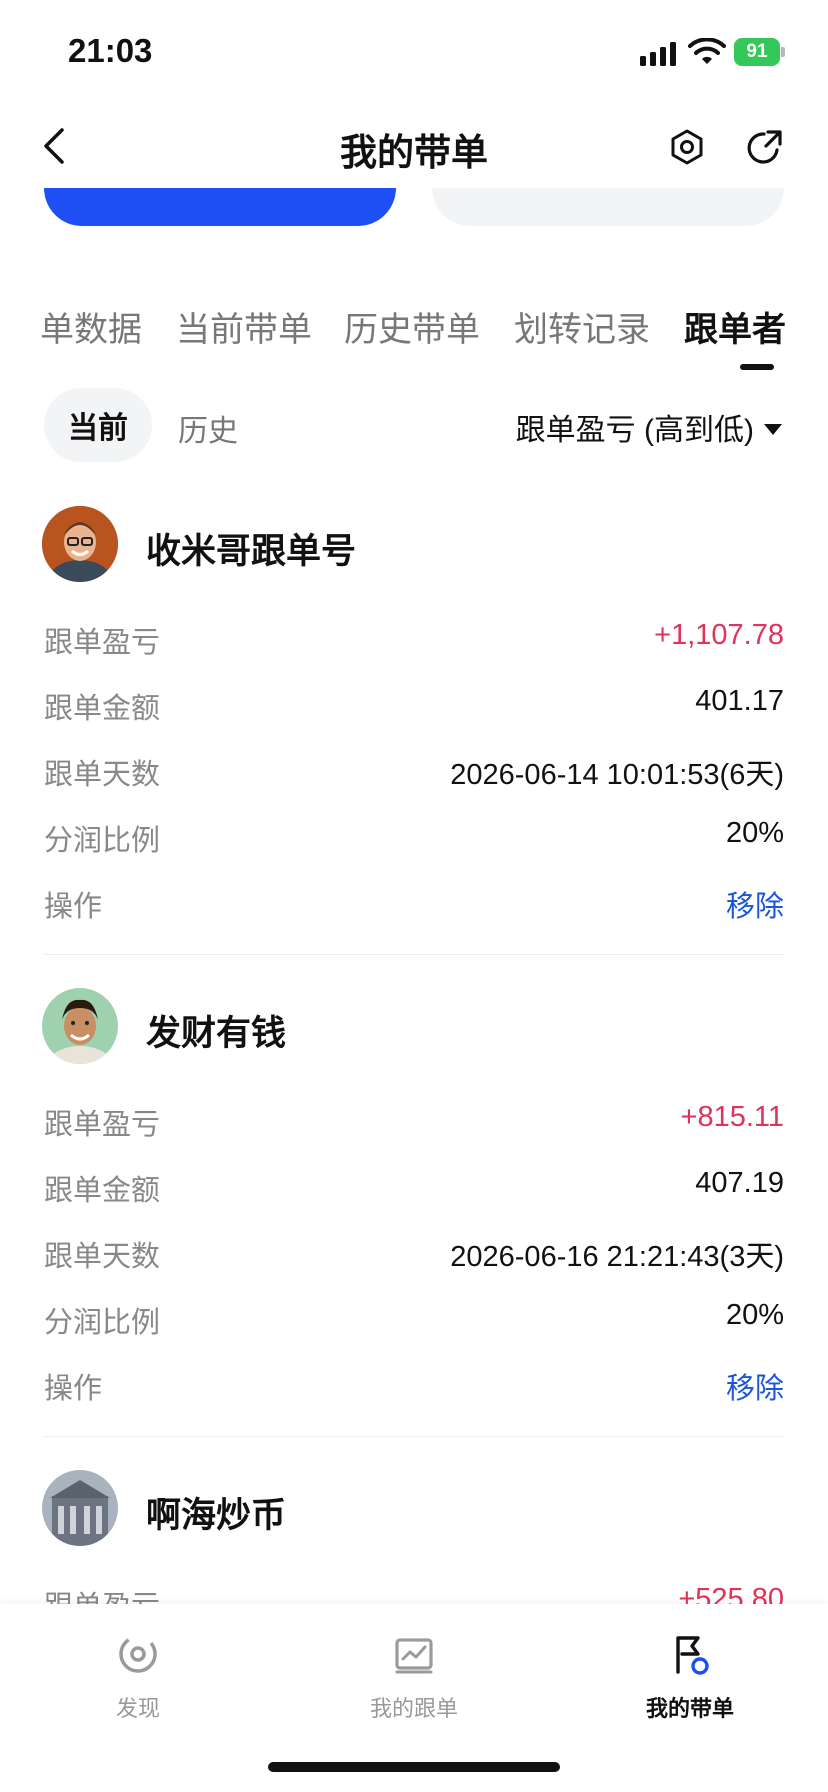 Image resolution: width=828 pixels, height=1792 pixels. What do you see at coordinates (634, 430) in the screenshot?
I see `sort-label: 跟单盈亏 (高到低)` at bounding box center [634, 430].